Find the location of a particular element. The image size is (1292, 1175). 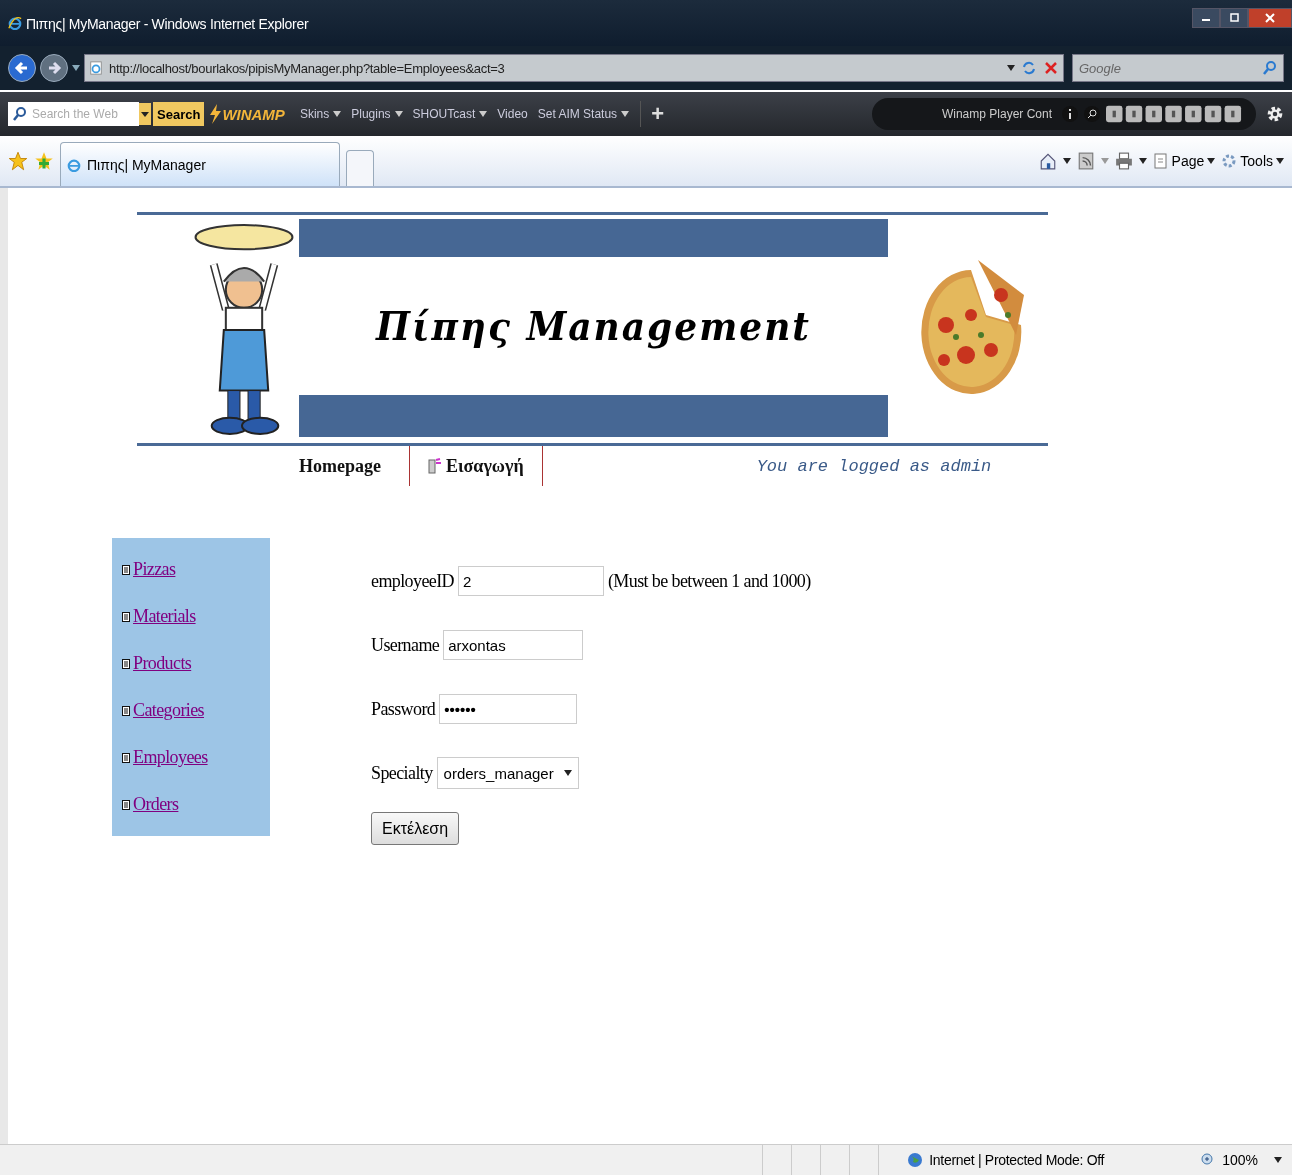

field-label: Password is located at coordinates (403, 709).